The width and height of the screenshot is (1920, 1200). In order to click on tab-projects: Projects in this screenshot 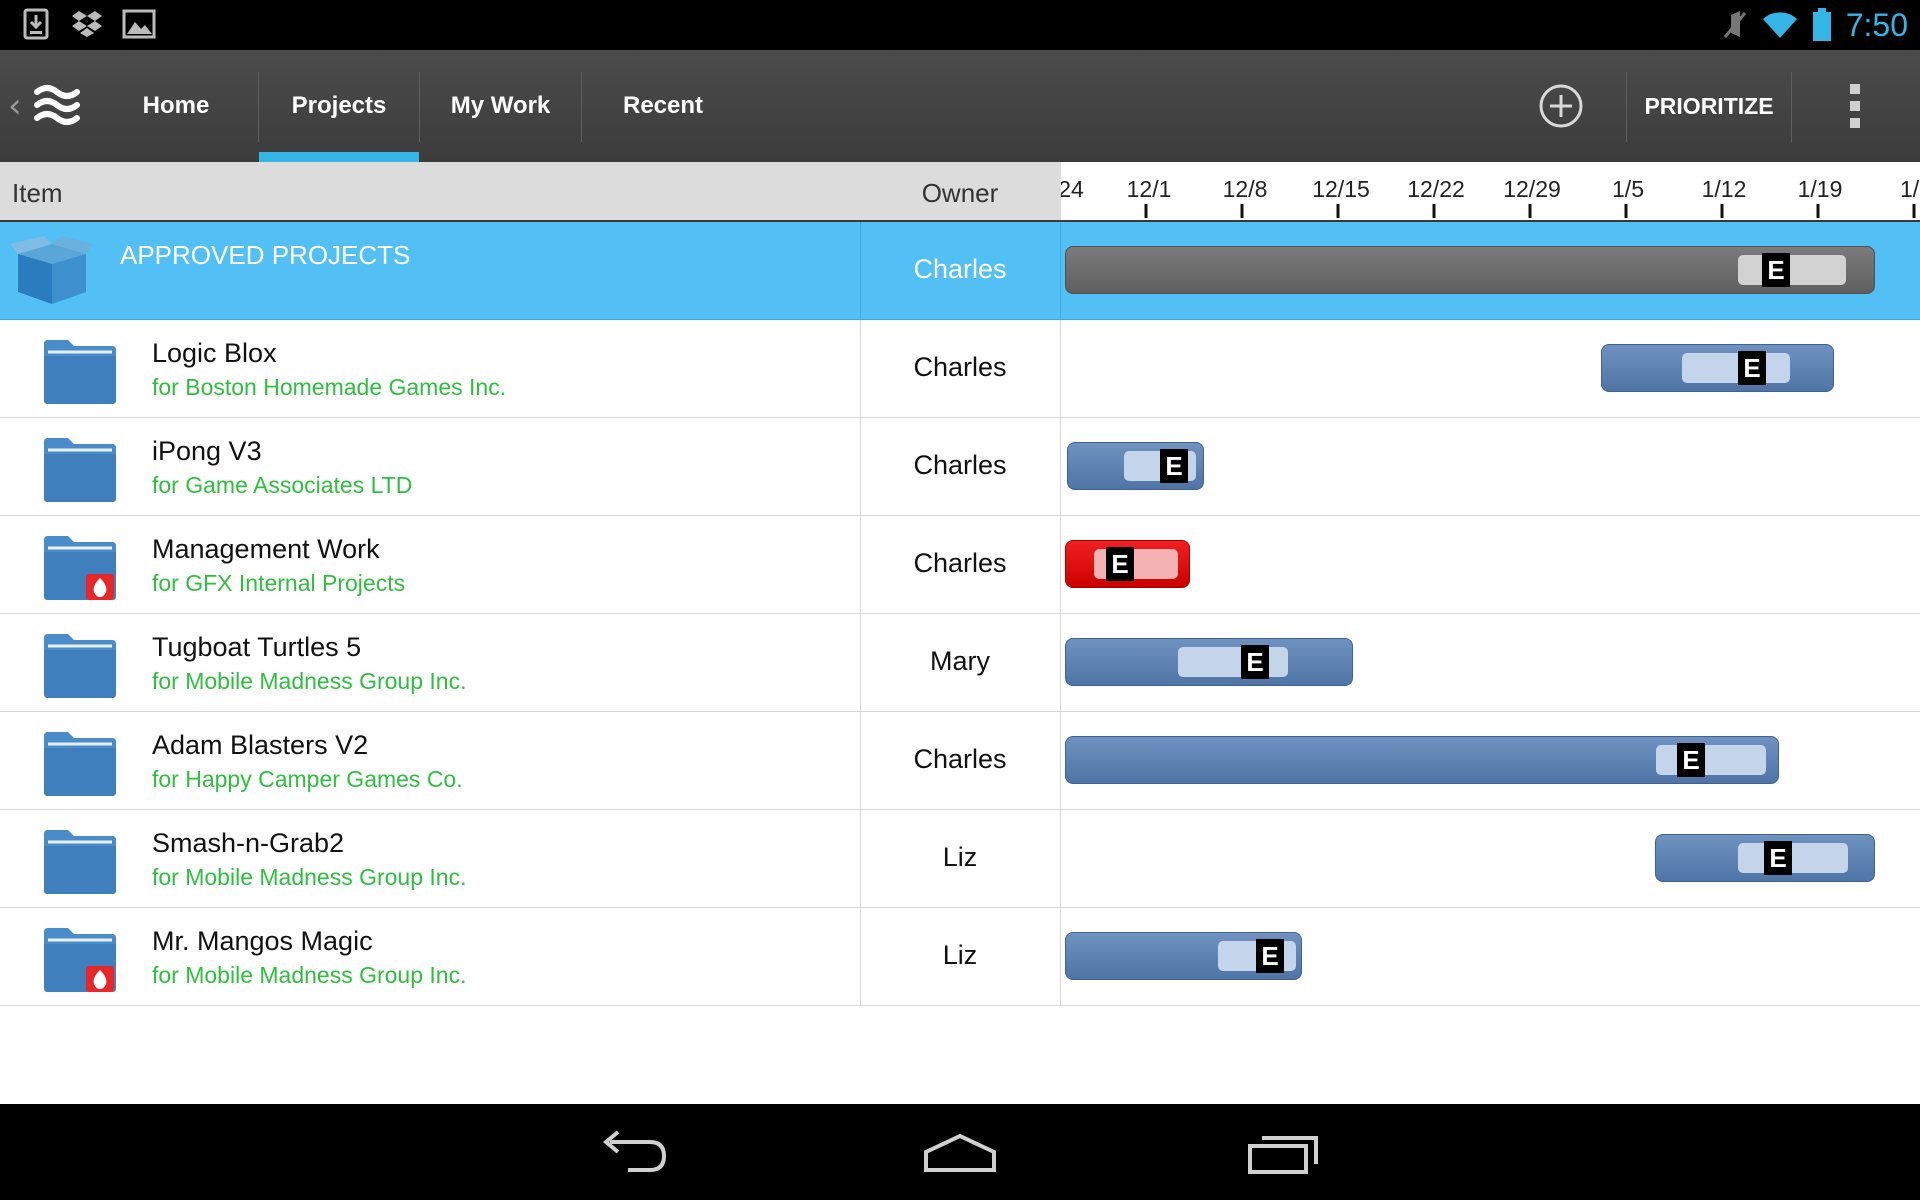, I will do `click(339, 106)`.